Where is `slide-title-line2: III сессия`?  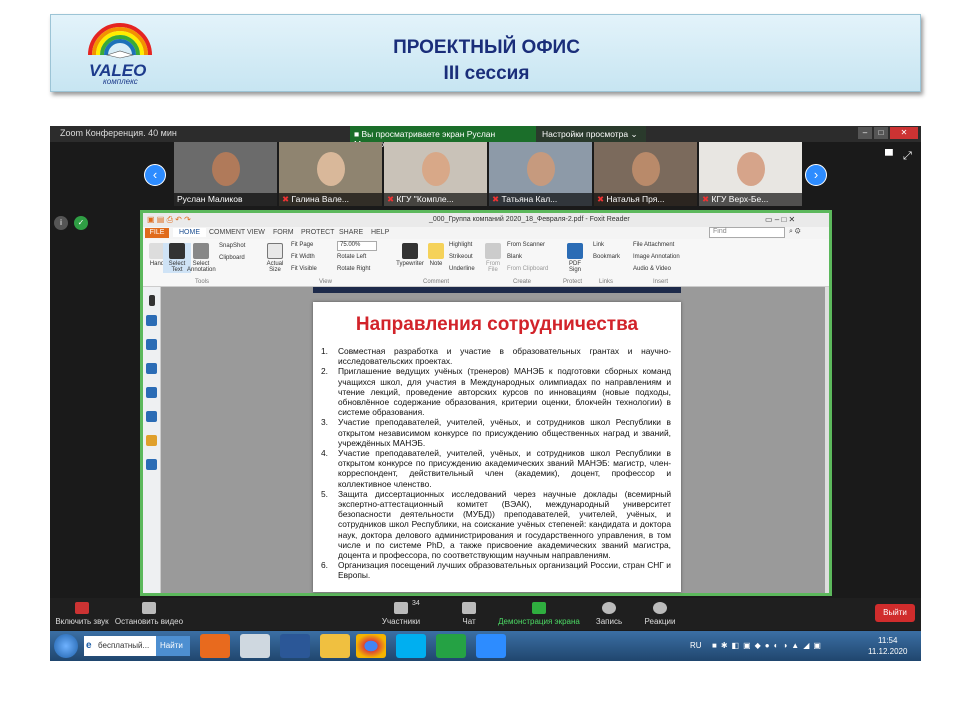 slide-title-line2: III сессия is located at coordinates (486, 73).